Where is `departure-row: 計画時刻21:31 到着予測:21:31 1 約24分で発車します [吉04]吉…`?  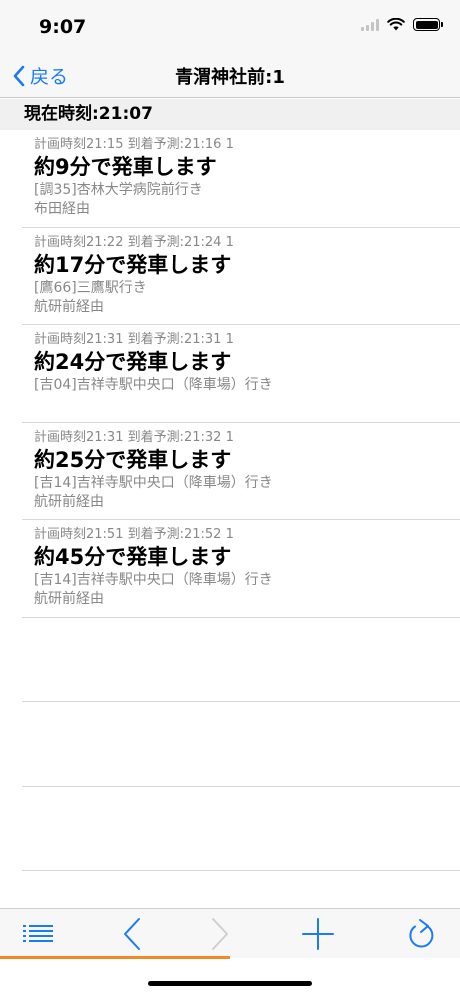
departure-row: 計画時刻21:31 到着予測:21:31 1 約24分で発車します [吉04]吉… is located at coordinates (241, 374).